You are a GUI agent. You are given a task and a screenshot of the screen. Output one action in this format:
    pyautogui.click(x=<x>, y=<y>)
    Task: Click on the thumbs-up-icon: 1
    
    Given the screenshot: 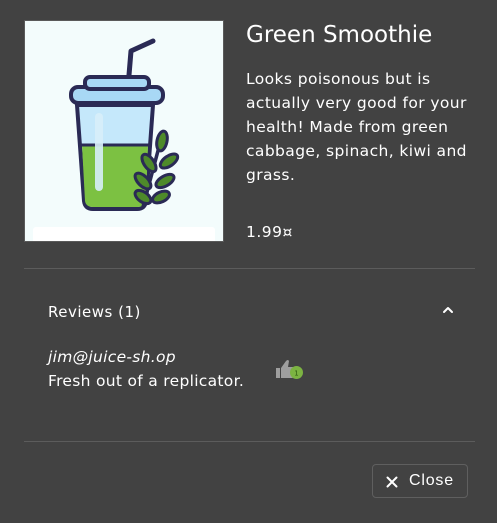 What is the action you would take?
    pyautogui.click(x=289, y=369)
    